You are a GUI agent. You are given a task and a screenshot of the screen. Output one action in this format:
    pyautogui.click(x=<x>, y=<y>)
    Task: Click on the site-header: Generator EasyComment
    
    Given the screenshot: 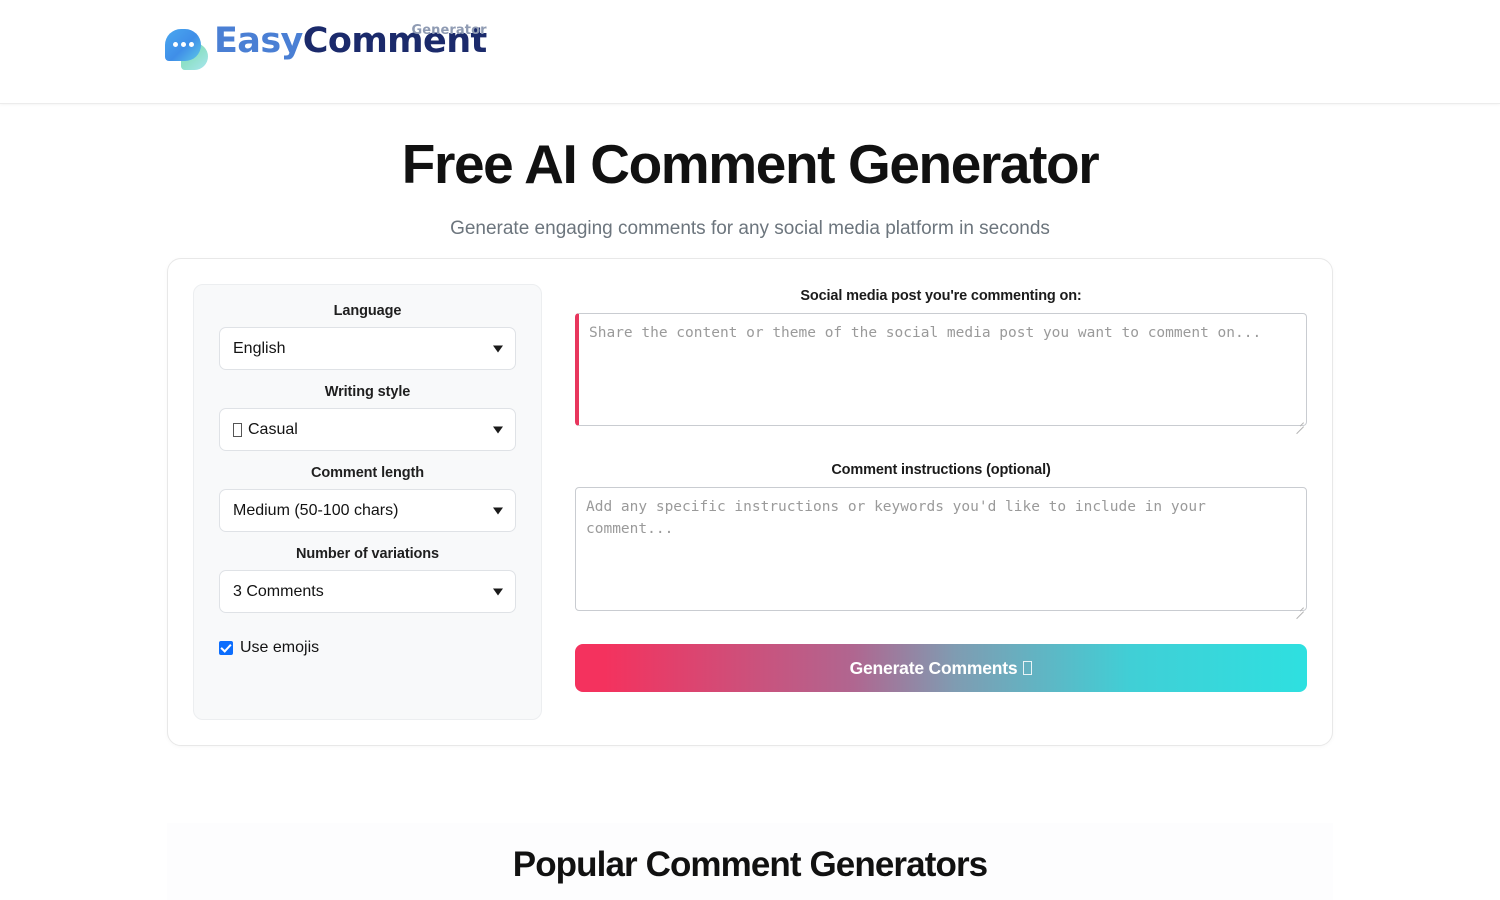 What is the action you would take?
    pyautogui.click(x=750, y=52)
    